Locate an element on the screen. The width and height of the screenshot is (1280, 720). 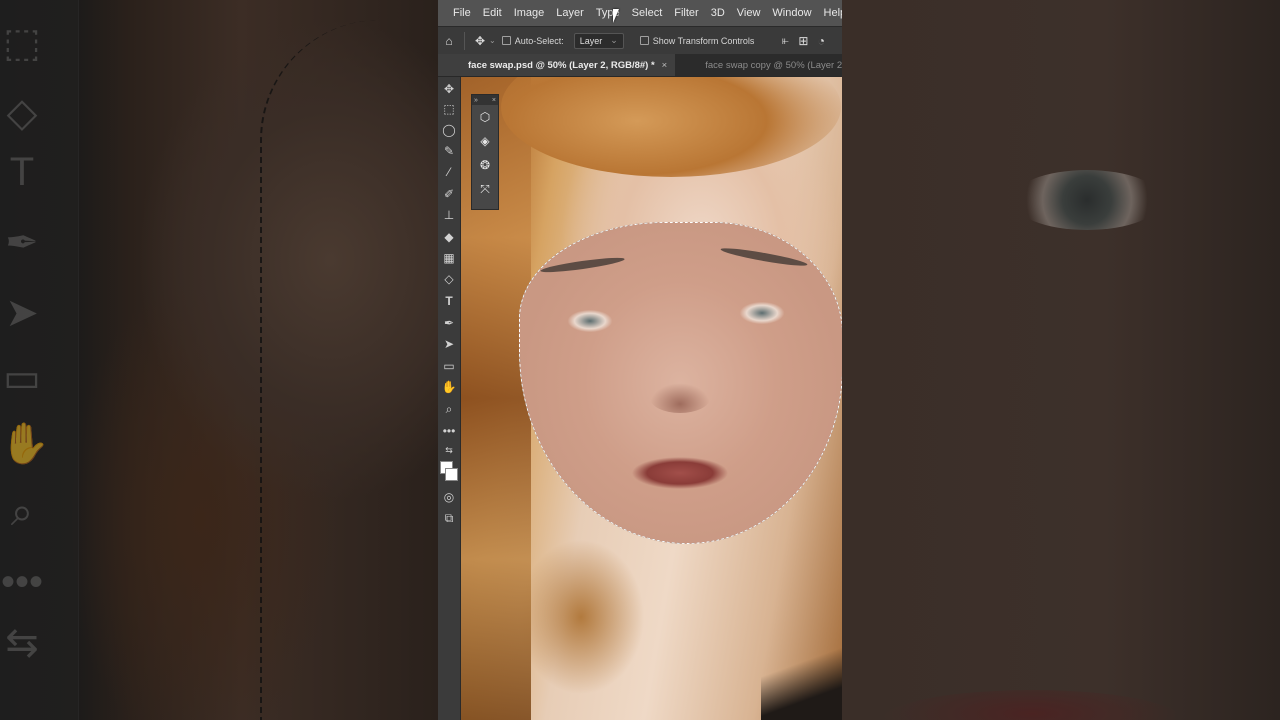
brush-tool-icon: ✐ is located at coordinates (449, 194).